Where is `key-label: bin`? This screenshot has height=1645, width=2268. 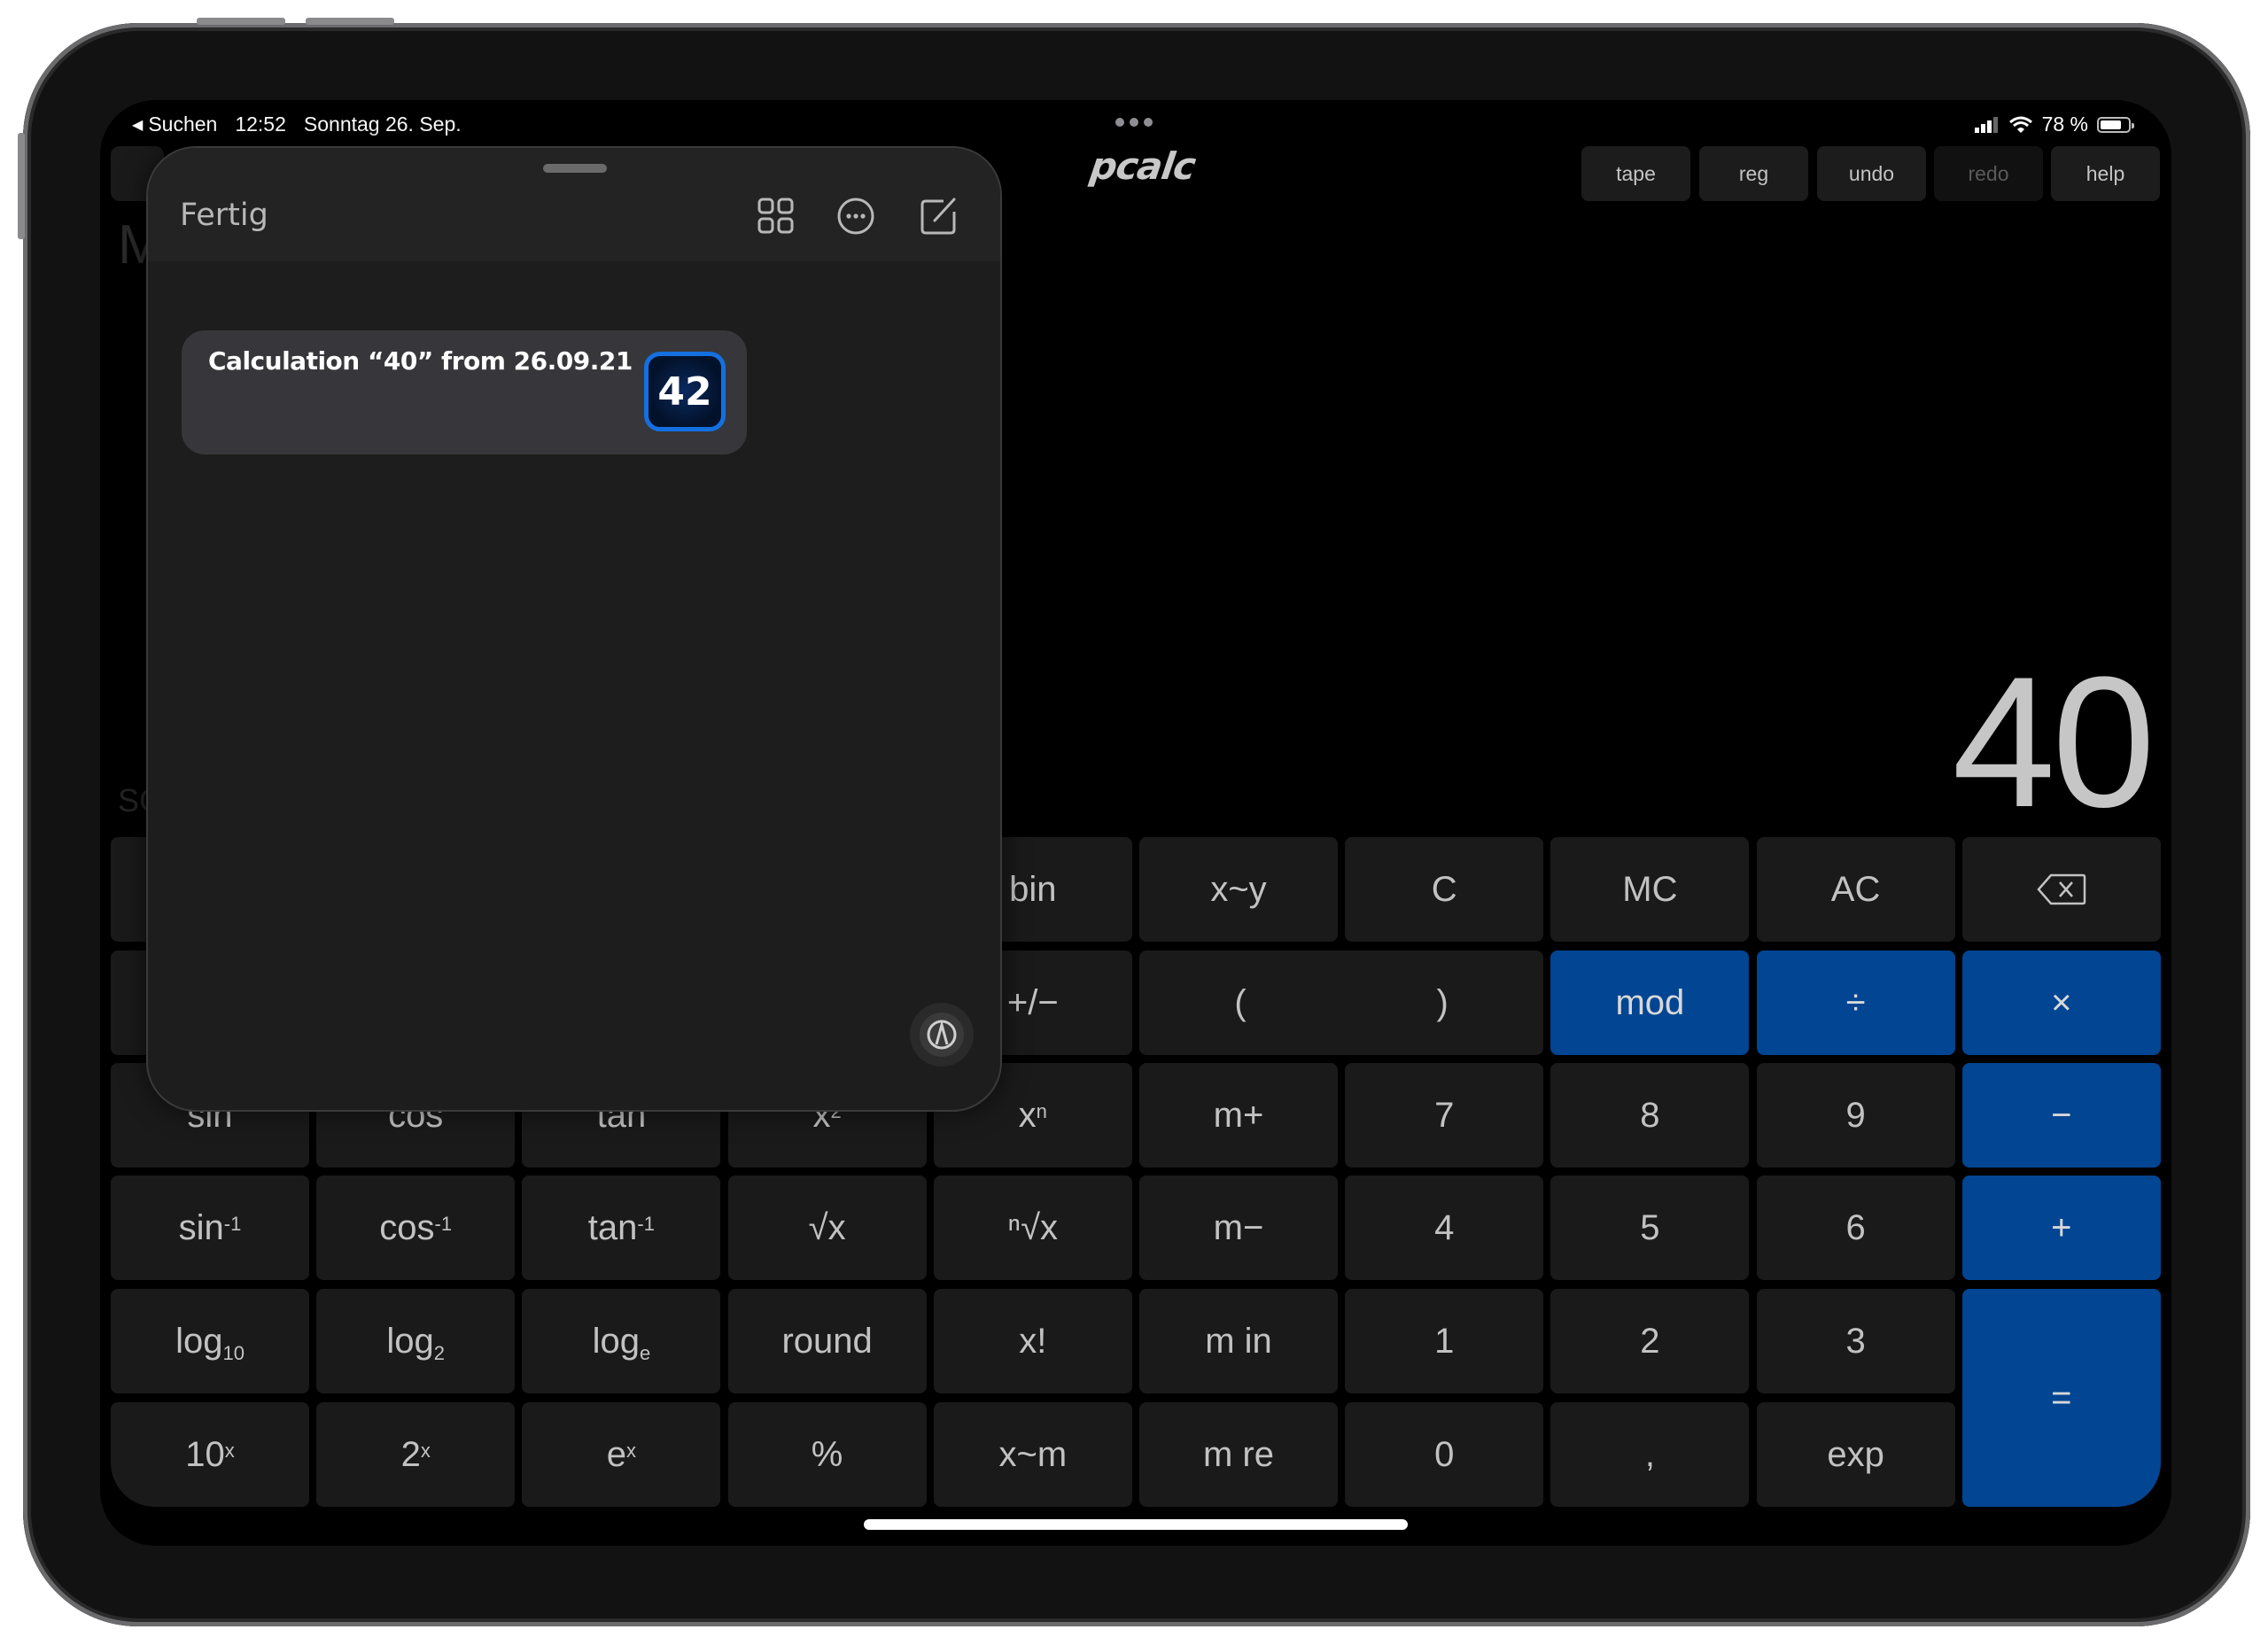 key-label: bin is located at coordinates (1033, 889).